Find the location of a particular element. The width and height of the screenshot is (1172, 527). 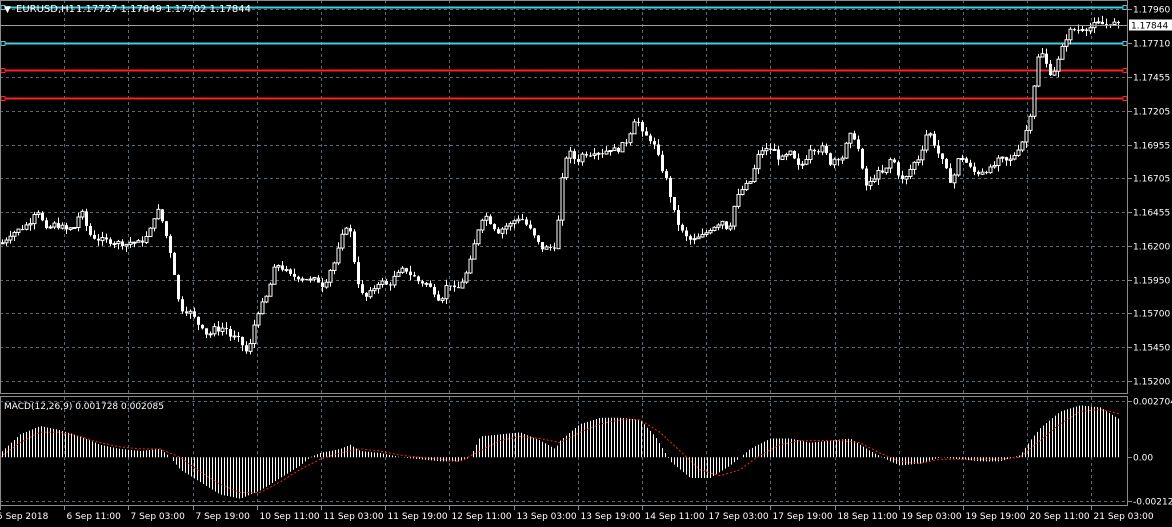

time-tick-label: 11 Sep 03:00 is located at coordinates (354, 517).